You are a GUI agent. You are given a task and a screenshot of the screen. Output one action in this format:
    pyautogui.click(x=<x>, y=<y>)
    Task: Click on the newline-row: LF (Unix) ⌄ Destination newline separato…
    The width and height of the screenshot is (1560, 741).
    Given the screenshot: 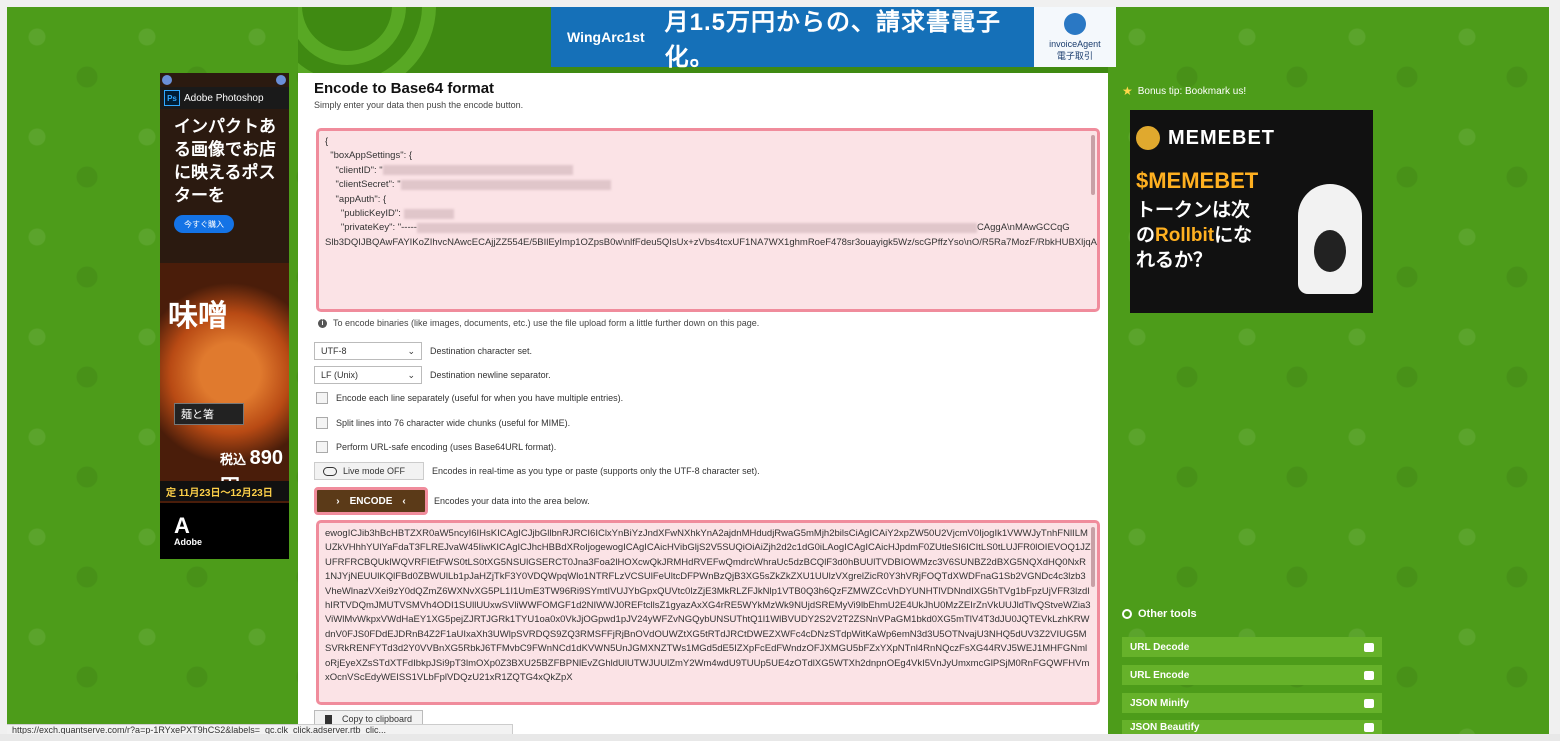 What is the action you would take?
    pyautogui.click(x=432, y=375)
    